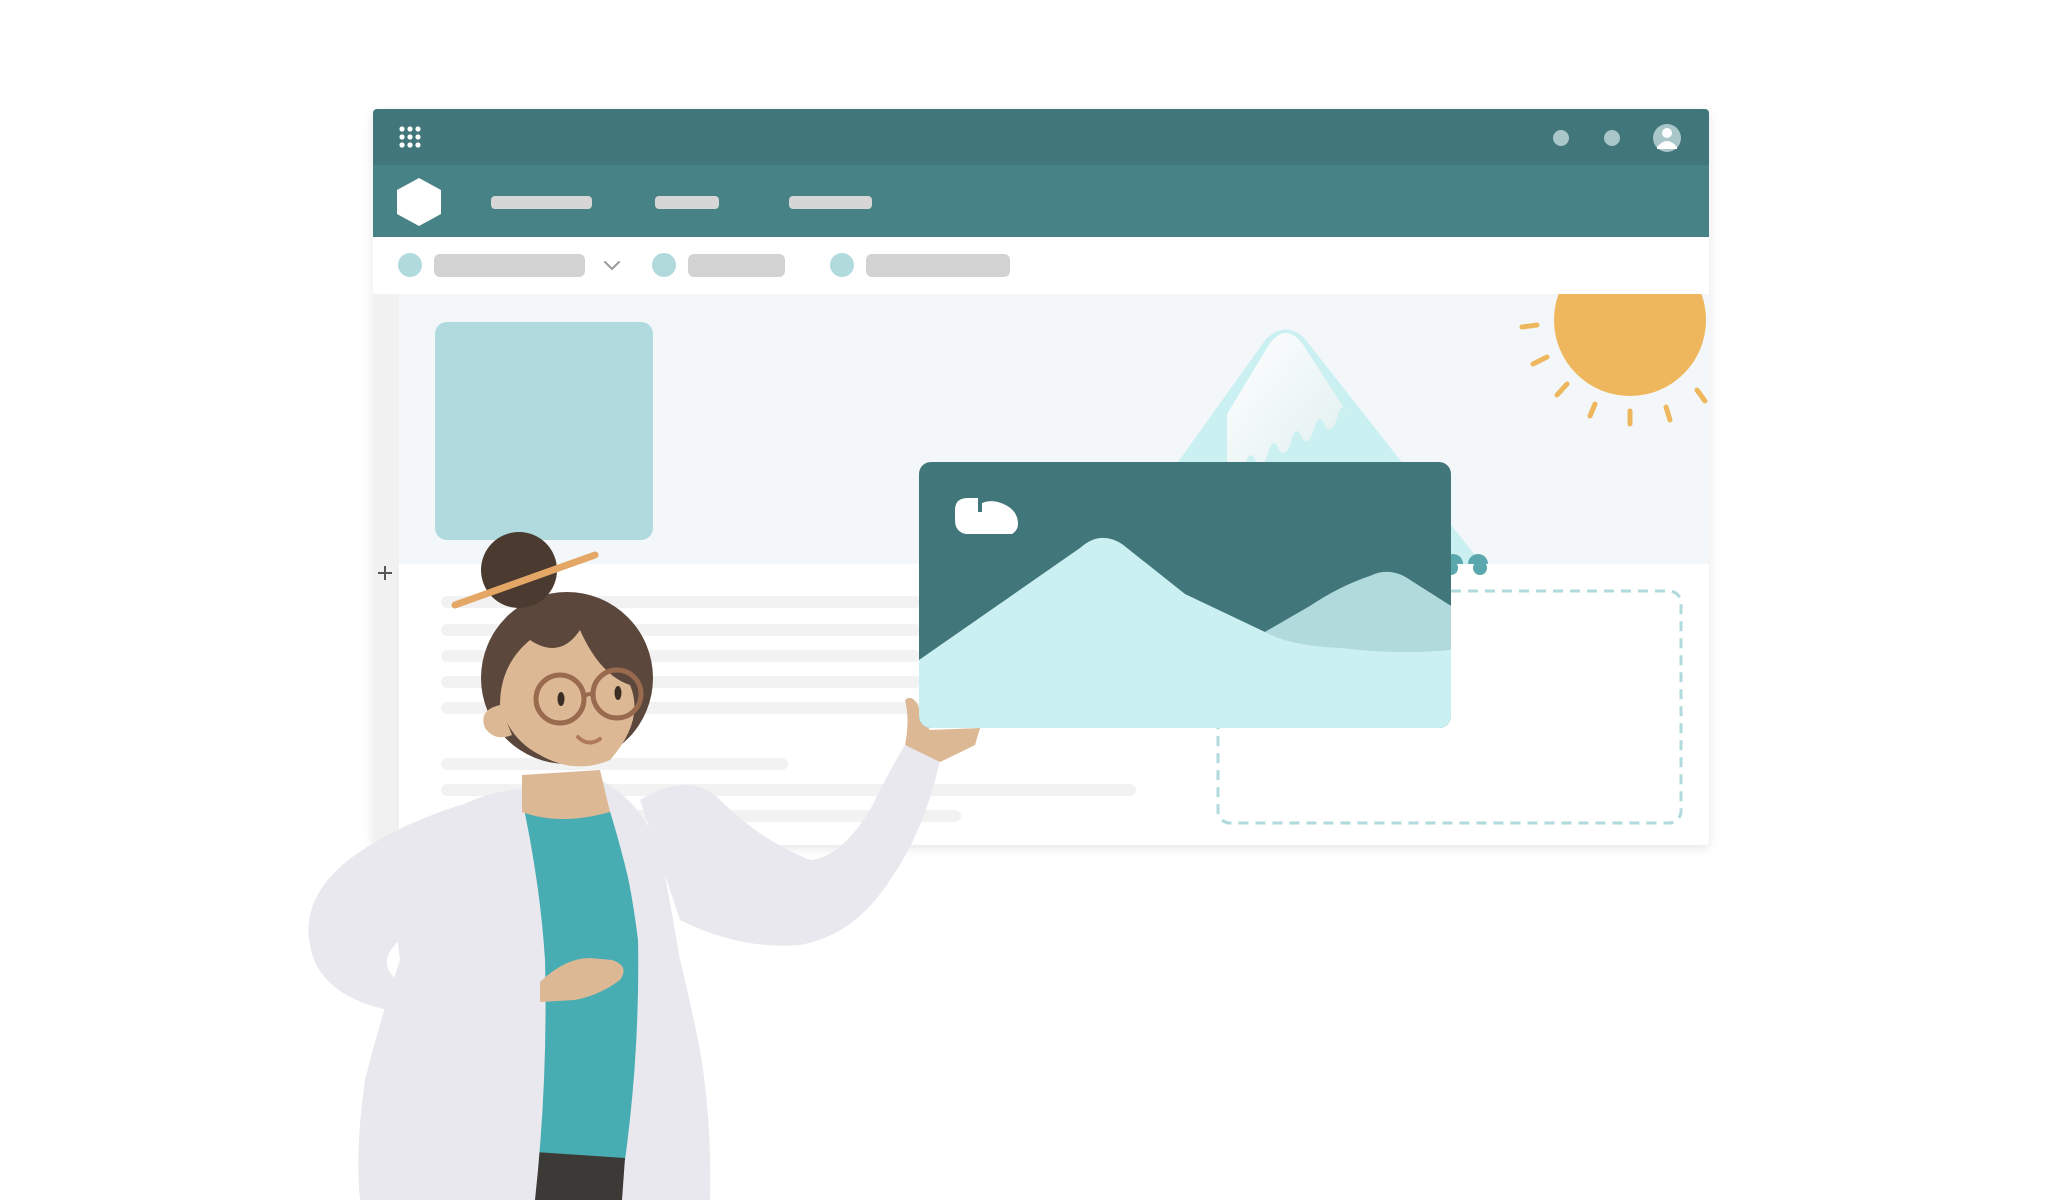  Describe the element at coordinates (410, 137) in the screenshot. I see `grid-icon` at that location.